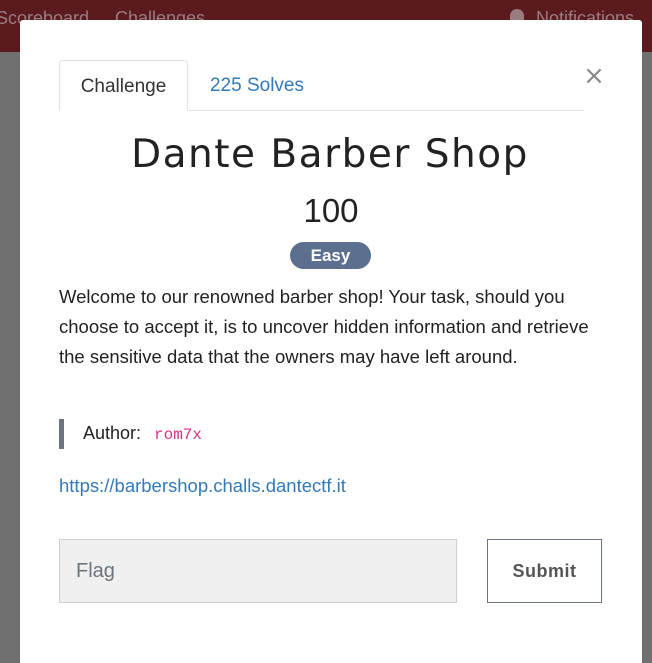 Image resolution: width=652 pixels, height=663 pixels. What do you see at coordinates (331, 210) in the screenshot?
I see `challenge-points: 100` at bounding box center [331, 210].